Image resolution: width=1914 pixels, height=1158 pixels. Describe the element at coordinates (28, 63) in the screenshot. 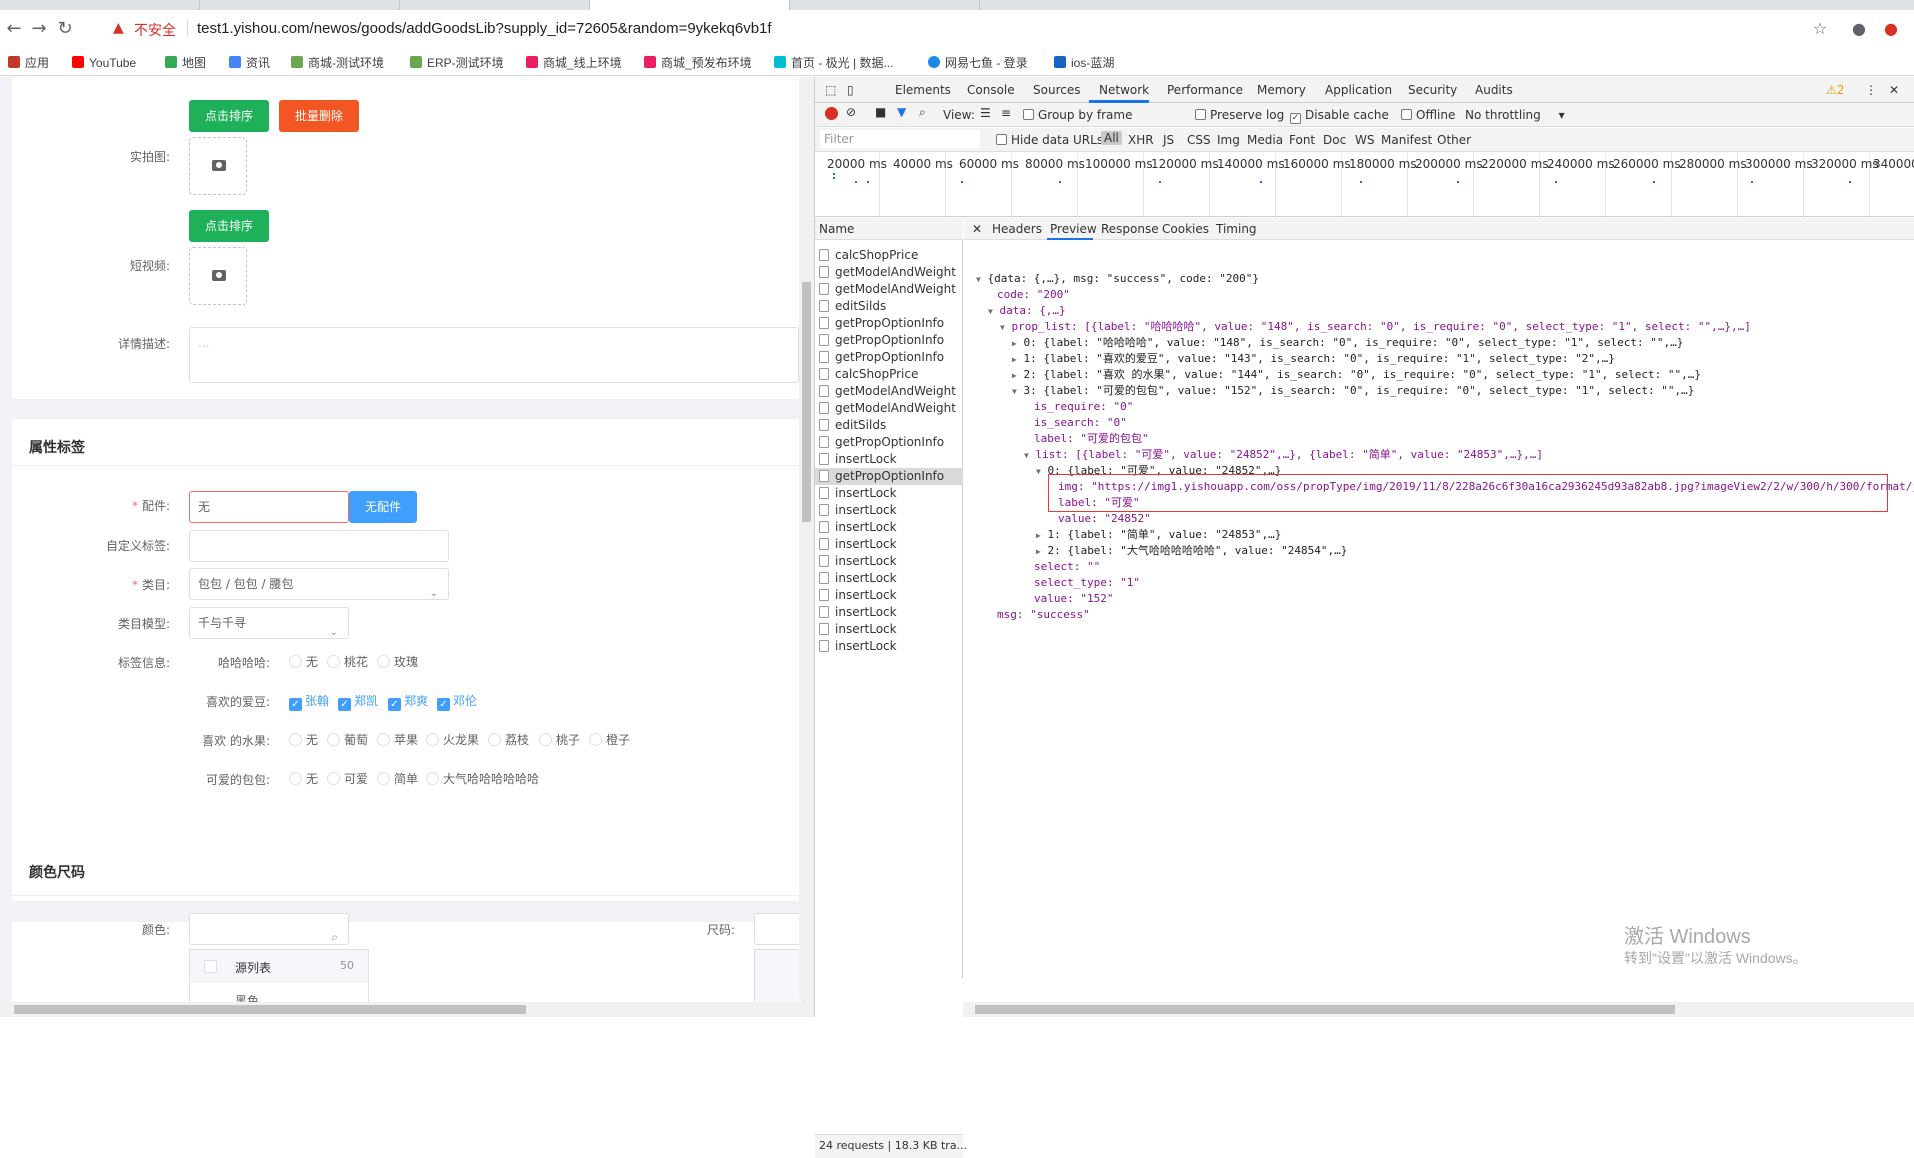

I see `bookmark-apps: 应用` at that location.